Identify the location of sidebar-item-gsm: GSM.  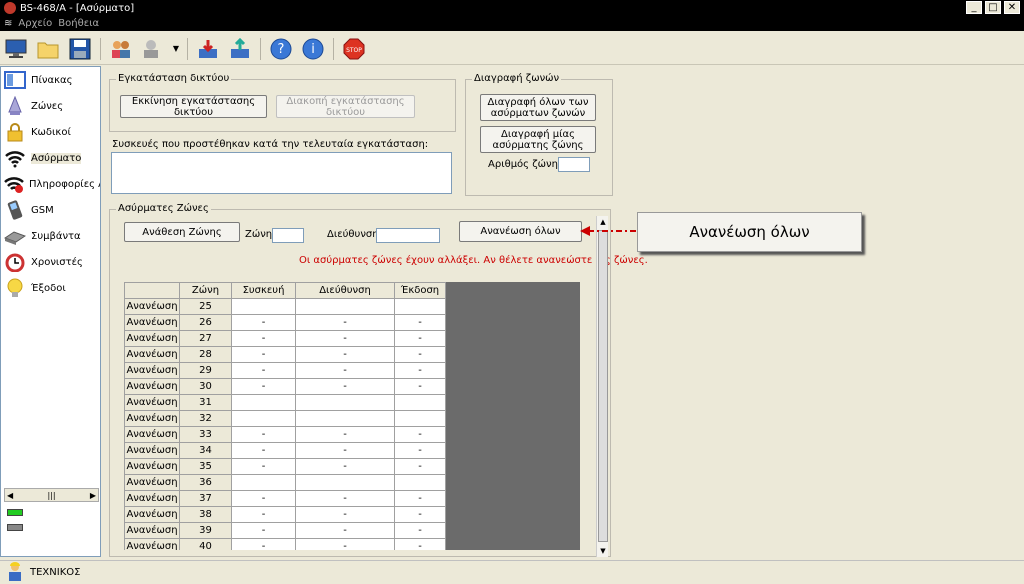
(50, 210).